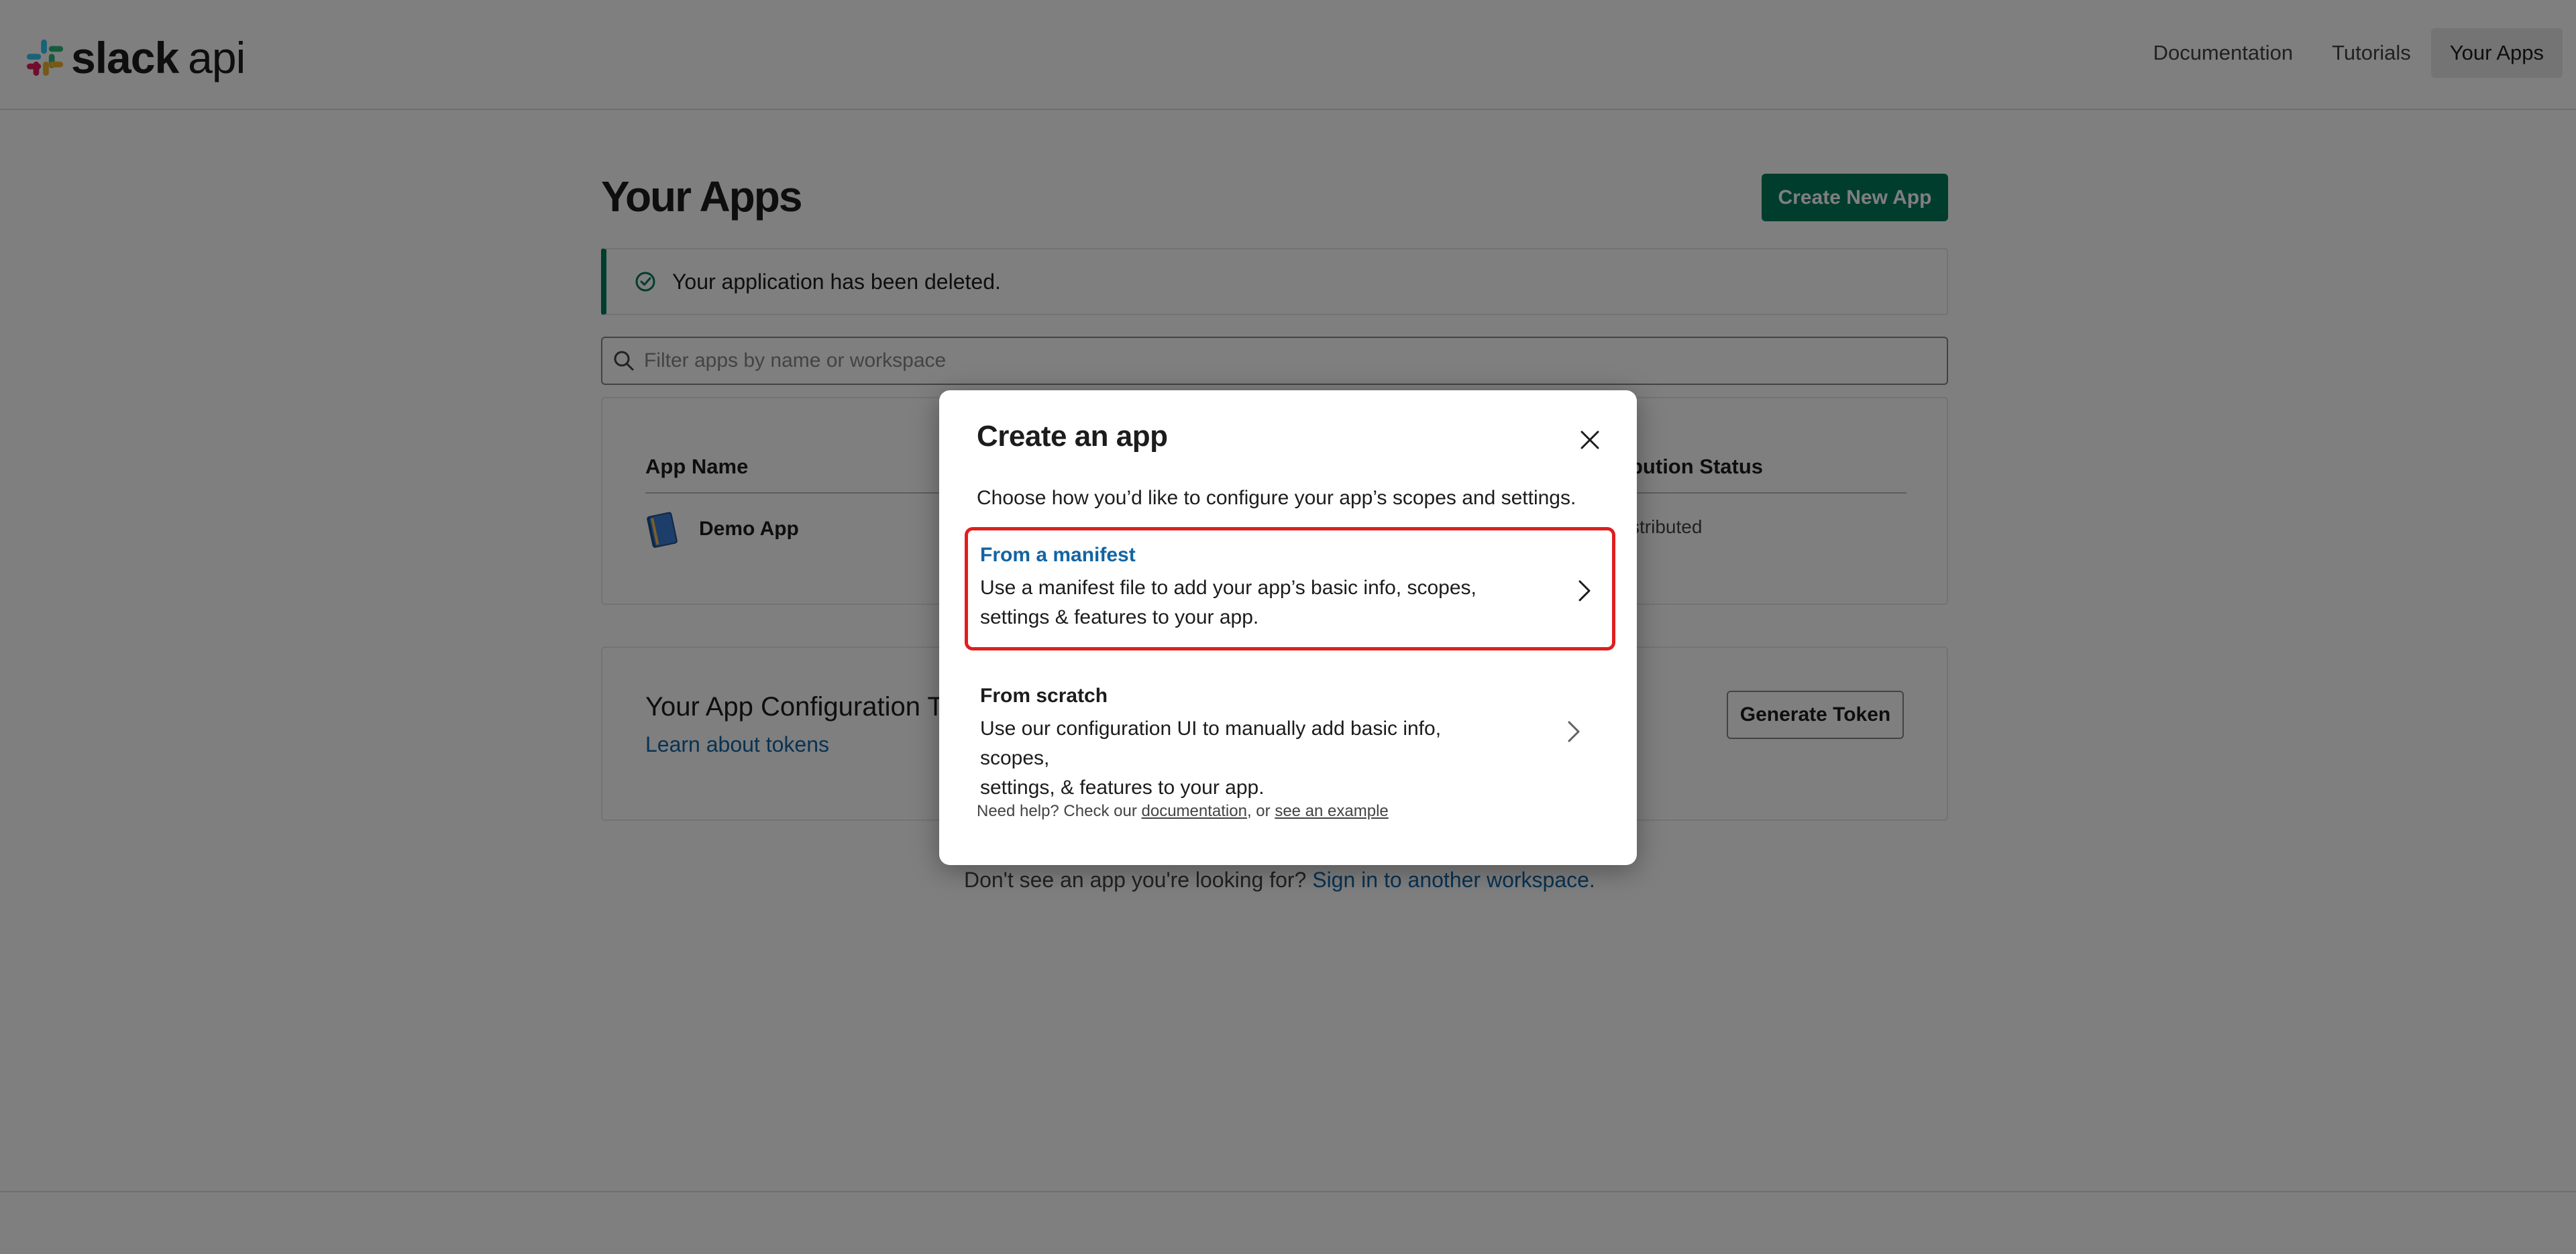 Image resolution: width=2576 pixels, height=1254 pixels. Describe the element at coordinates (1044, 696) in the screenshot. I see `option-title: From scratch` at that location.